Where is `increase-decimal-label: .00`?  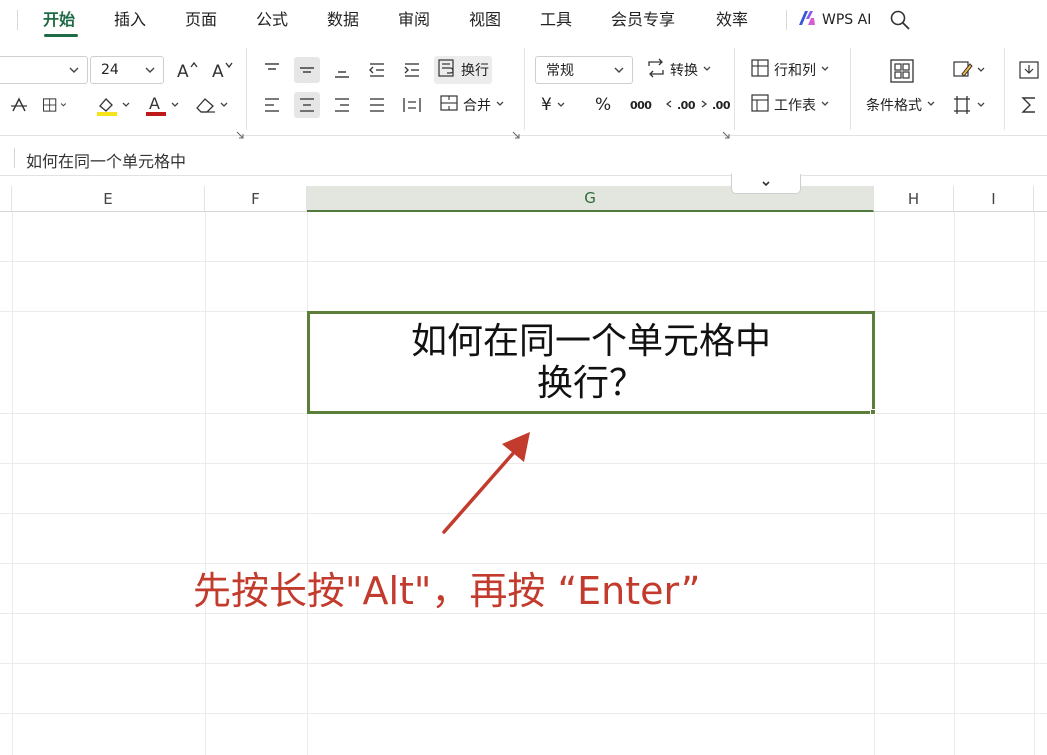 increase-decimal-label: .00 is located at coordinates (686, 105).